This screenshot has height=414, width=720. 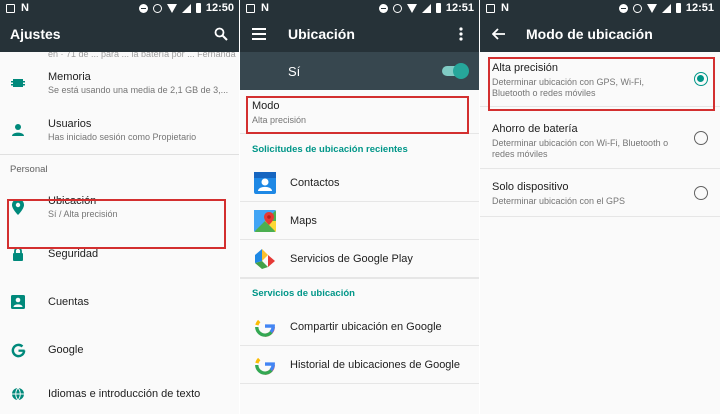 I want to click on contacts-icon, so click(x=265, y=183).